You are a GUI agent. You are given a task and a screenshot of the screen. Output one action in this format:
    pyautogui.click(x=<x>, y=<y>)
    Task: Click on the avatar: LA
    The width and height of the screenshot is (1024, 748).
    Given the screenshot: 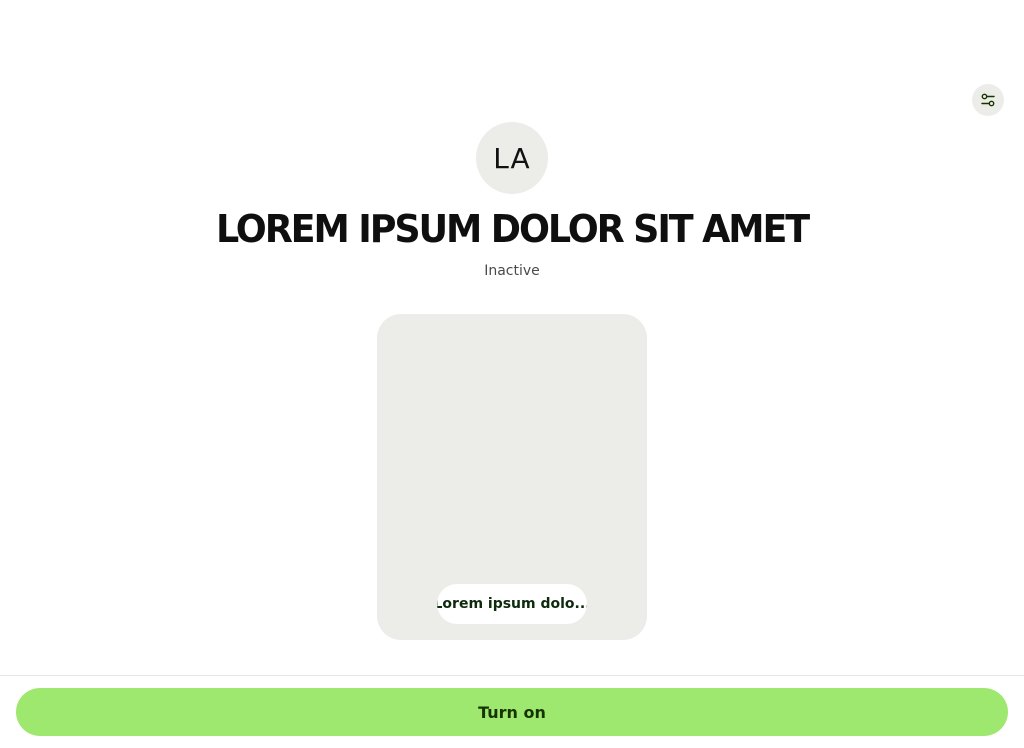 What is the action you would take?
    pyautogui.click(x=512, y=158)
    